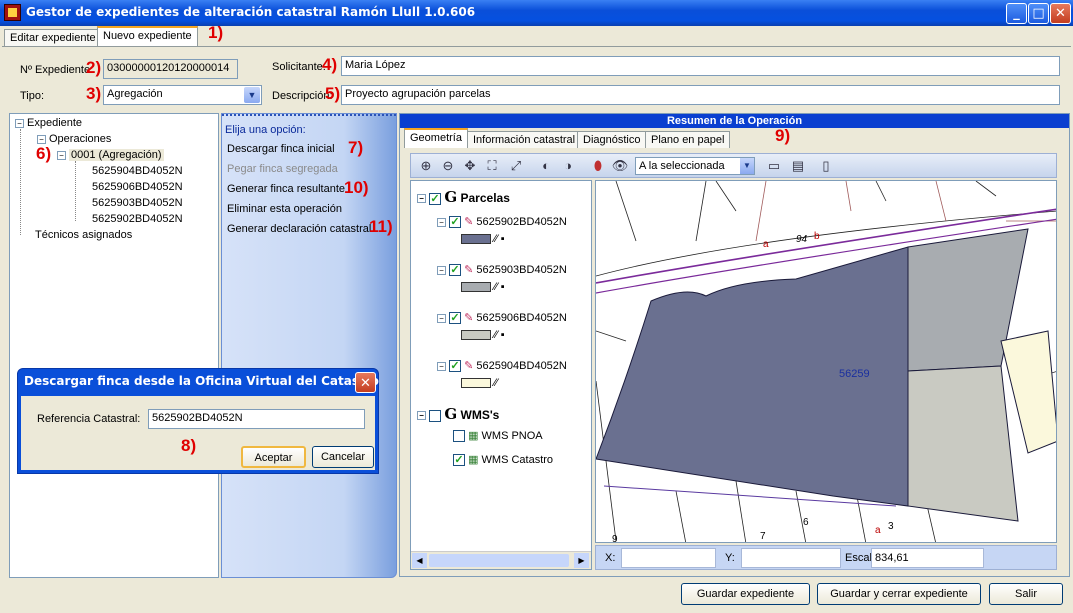 The width and height of the screenshot is (1073, 613). I want to click on document-icon: ▯, so click(826, 166).